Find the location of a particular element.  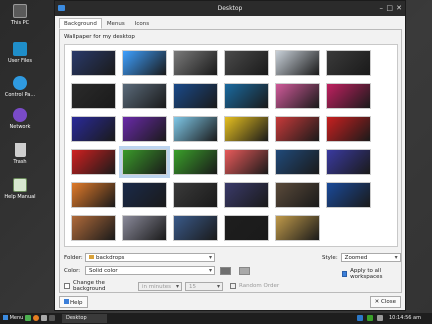

style-select: Zoomed is located at coordinates (370, 257).